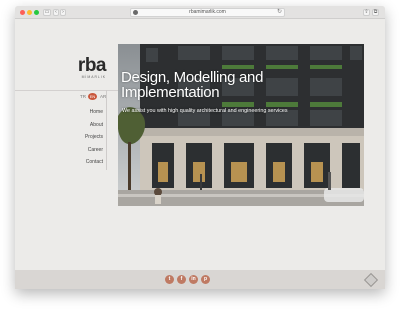 Image resolution: width=400 pixels, height=310 pixels. I want to click on nav-item-home: Home, so click(94, 114).